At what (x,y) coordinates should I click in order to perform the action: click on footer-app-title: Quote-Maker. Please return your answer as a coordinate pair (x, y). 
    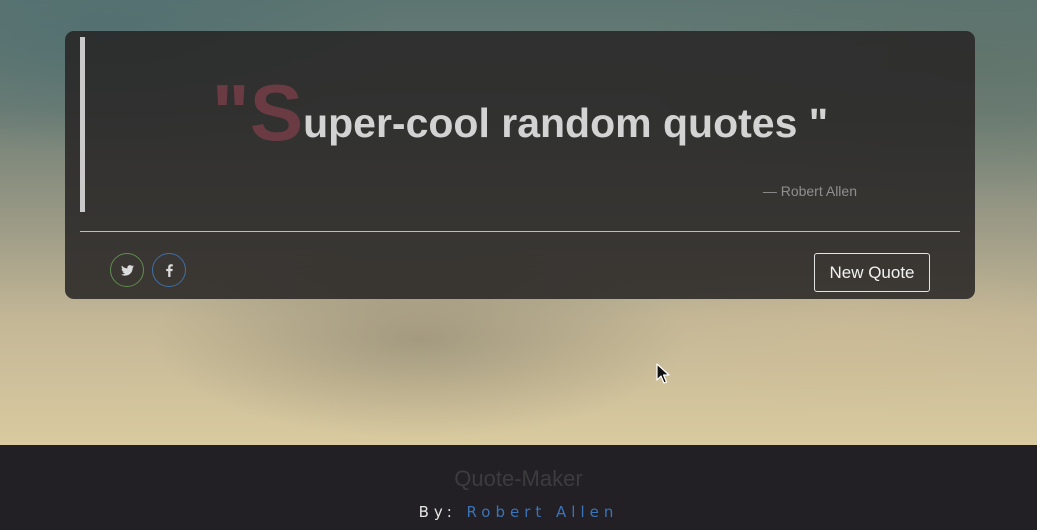
    Looking at the image, I should click on (518, 478).